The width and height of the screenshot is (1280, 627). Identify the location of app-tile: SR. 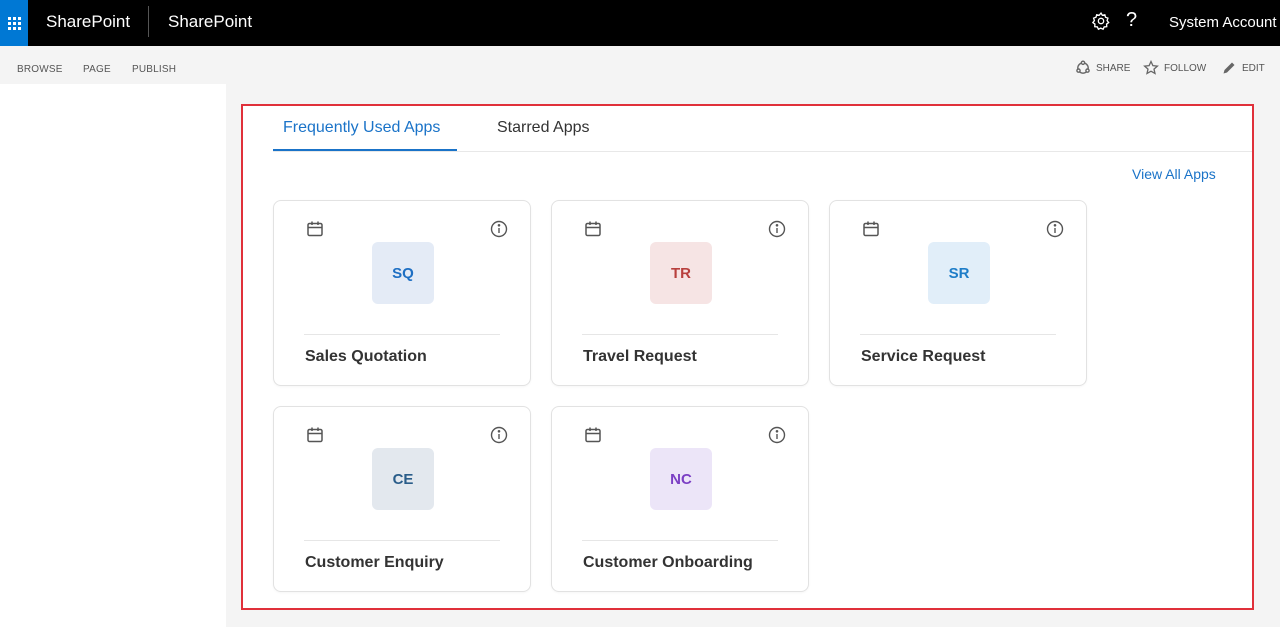
(959, 273).